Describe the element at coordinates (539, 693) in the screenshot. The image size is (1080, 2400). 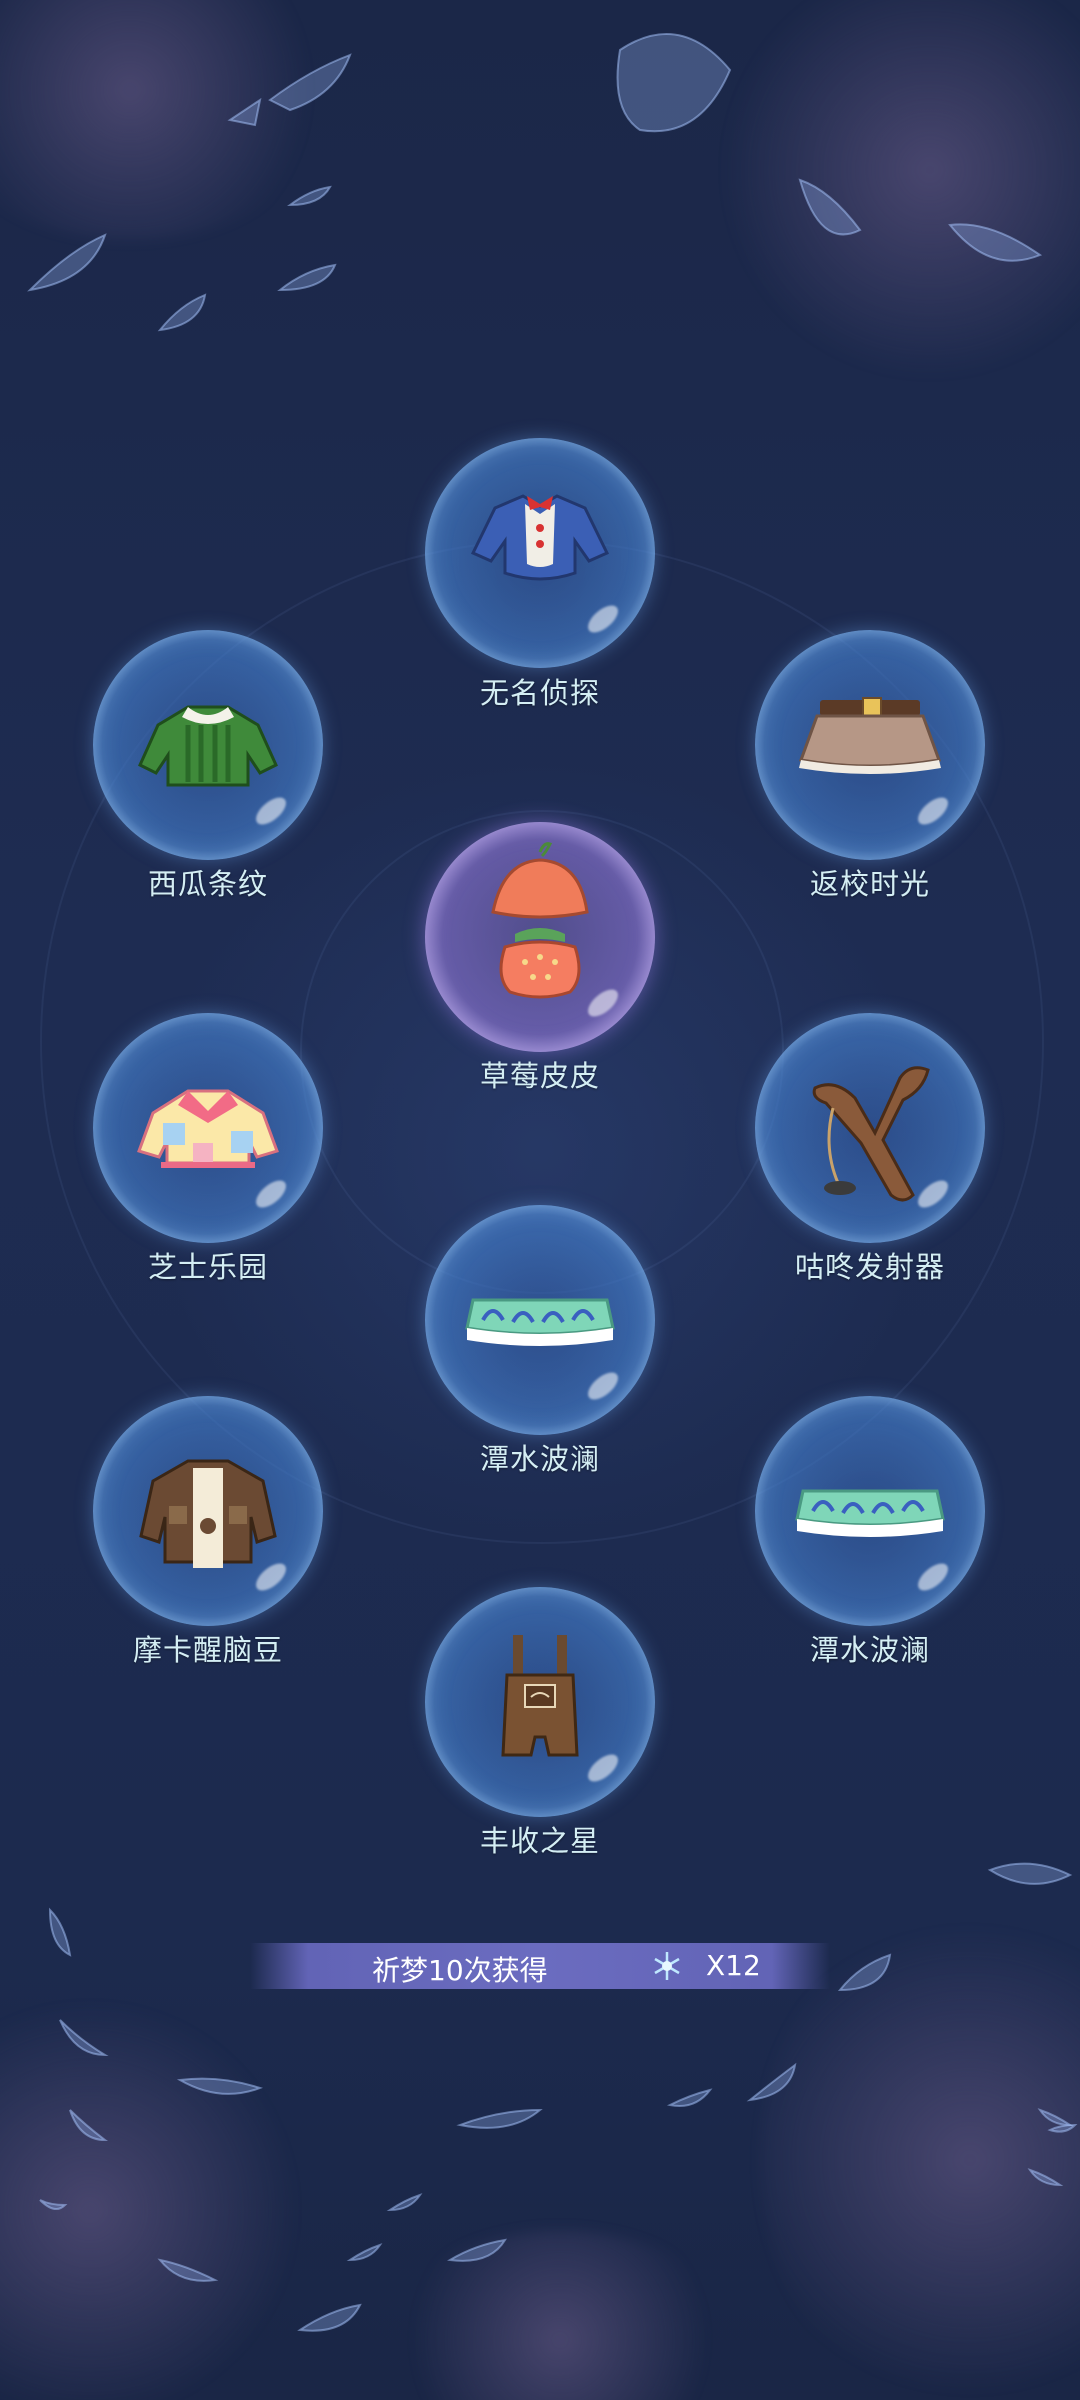
I see `reward-label: 无名侦探` at that location.